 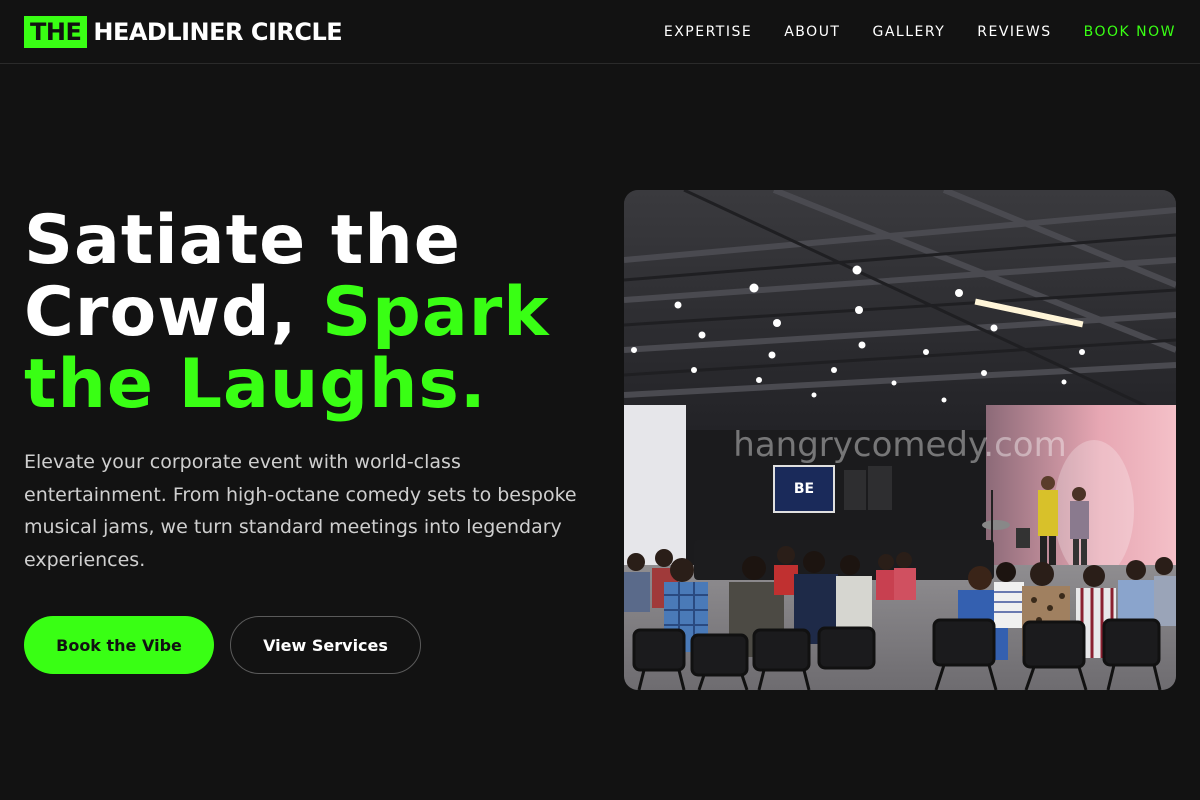 I want to click on main-nav: EXPERTISE ABOUT GALLERY REVIEWS BOOK NOW, so click(x=920, y=32).